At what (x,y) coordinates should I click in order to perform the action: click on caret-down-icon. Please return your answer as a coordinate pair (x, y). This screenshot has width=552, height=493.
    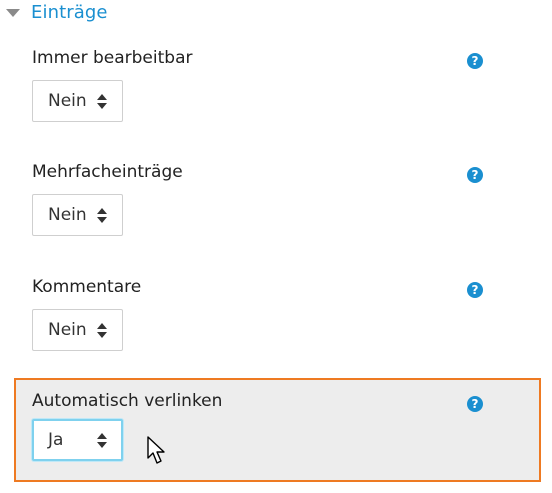
    Looking at the image, I should click on (13, 12).